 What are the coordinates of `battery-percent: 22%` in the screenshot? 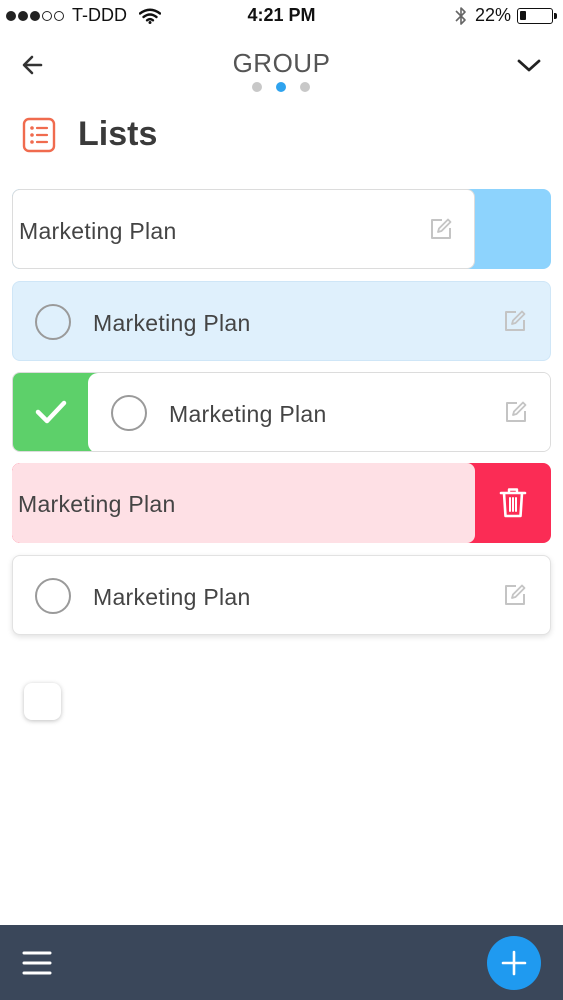 It's located at (492, 15).